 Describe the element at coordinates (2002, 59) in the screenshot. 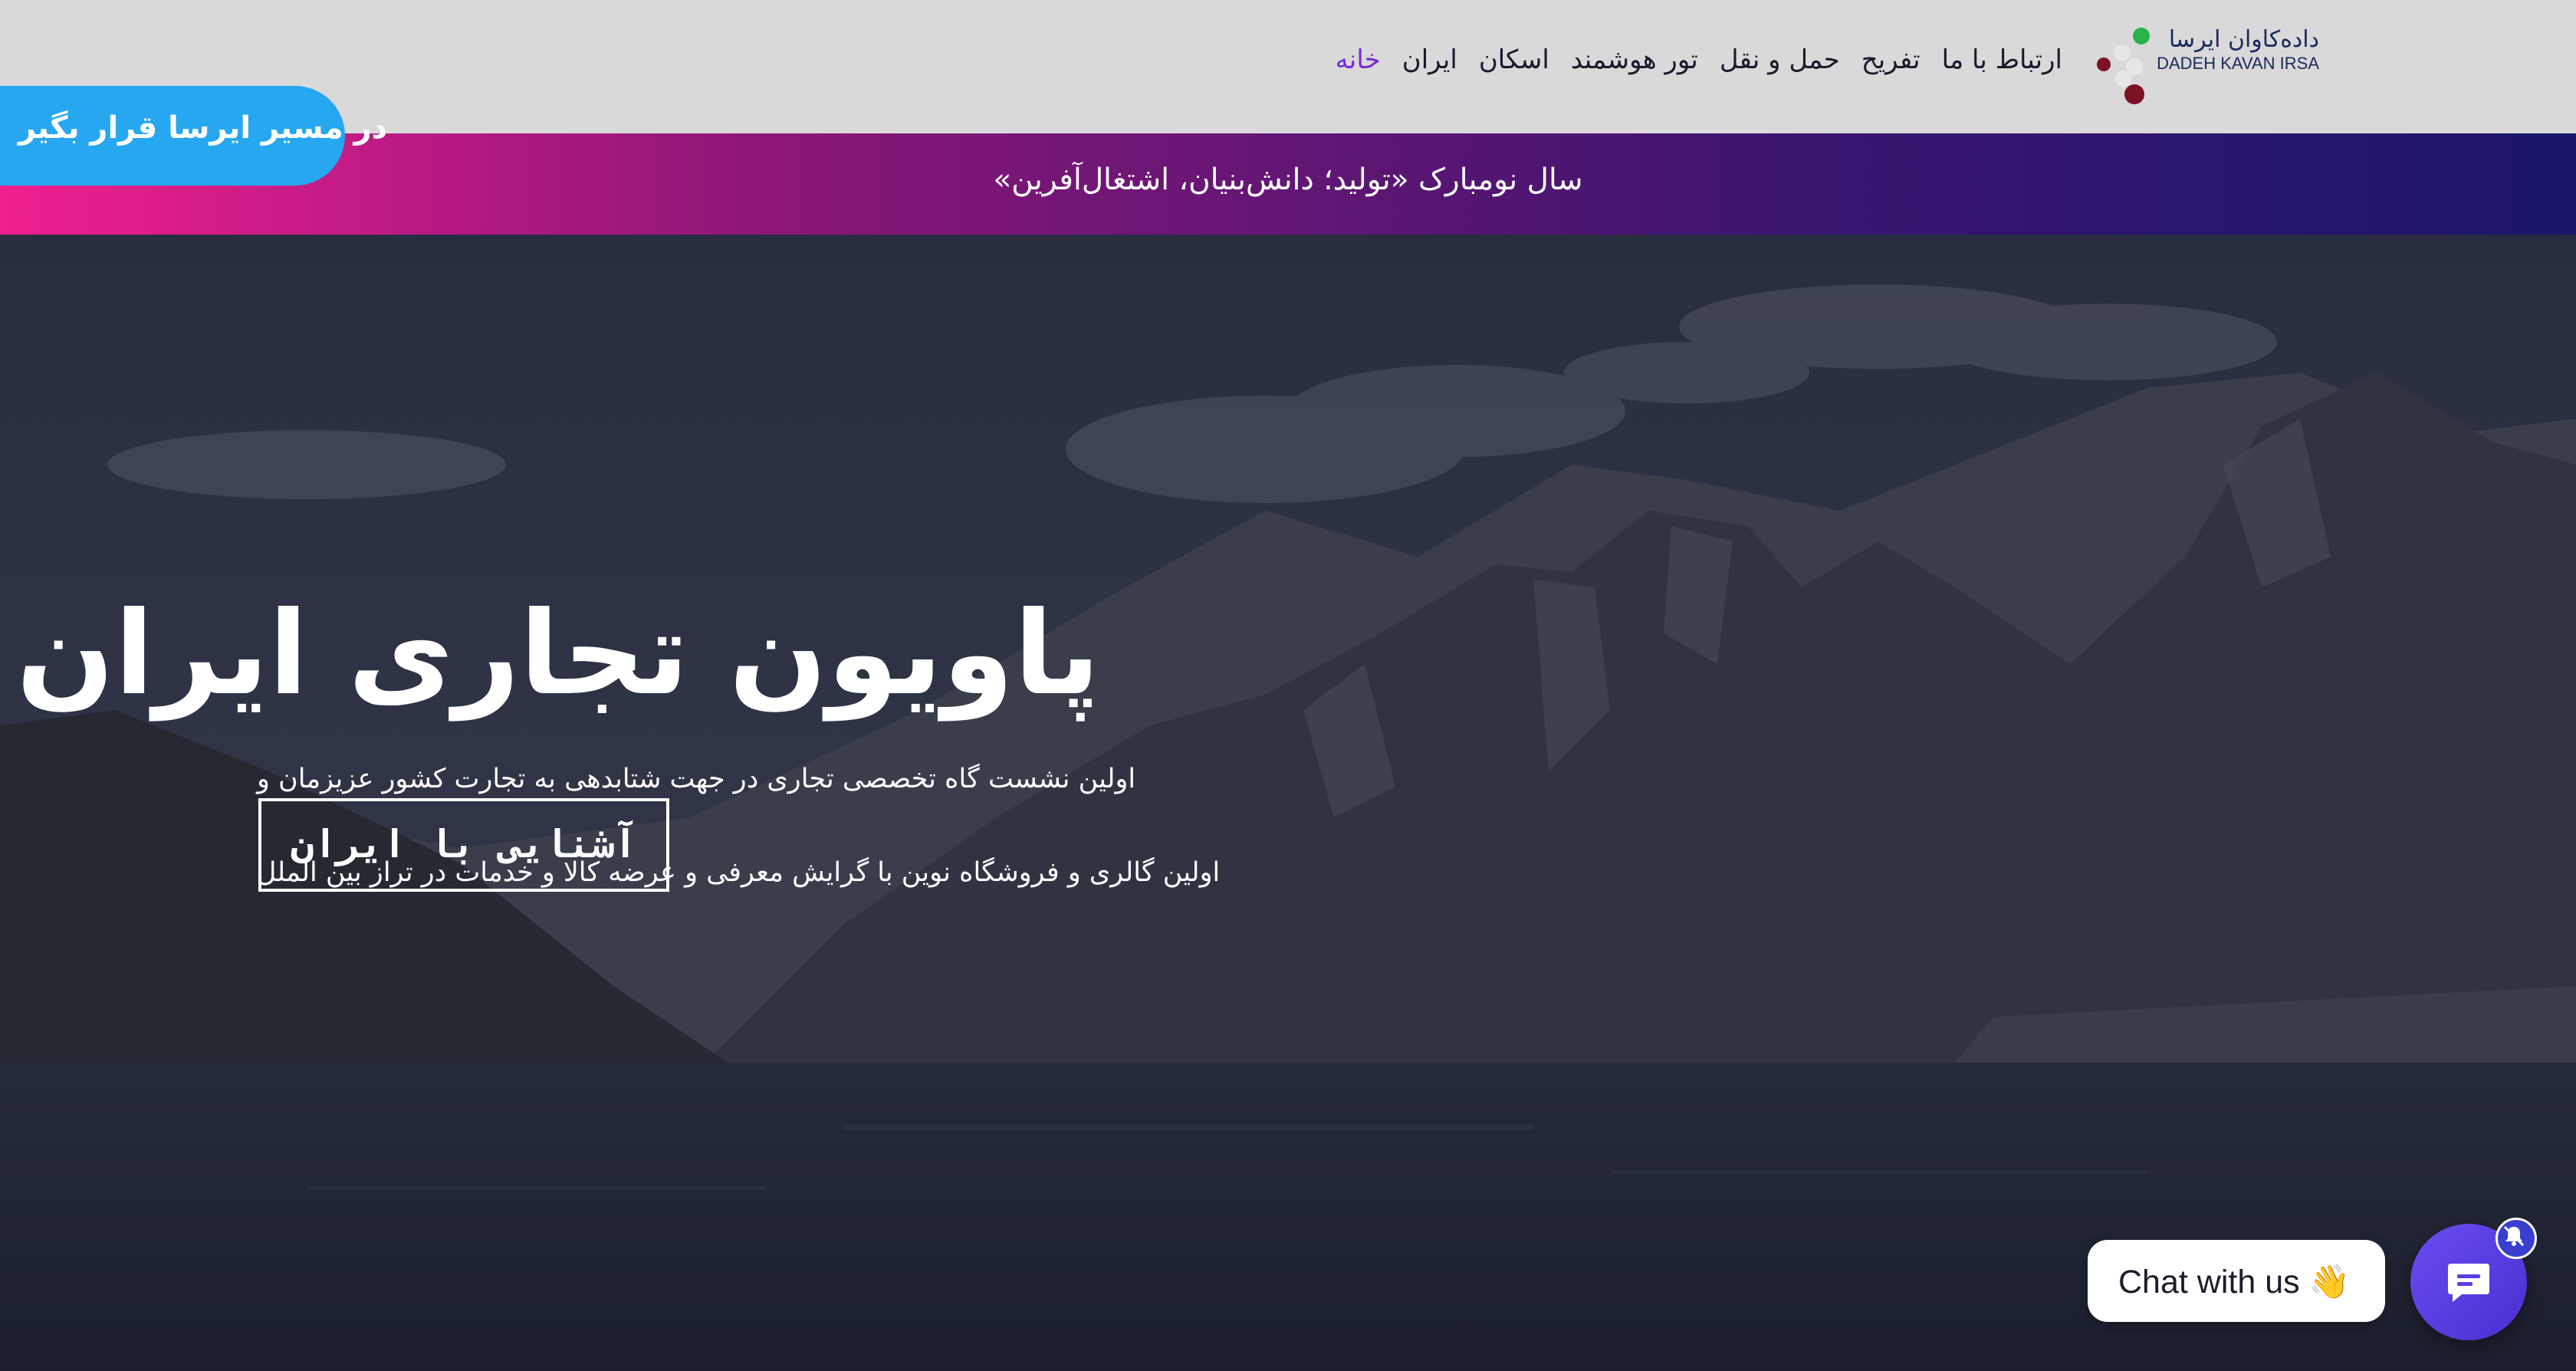

I see `nav-item-contact: ارتباط با ما` at that location.